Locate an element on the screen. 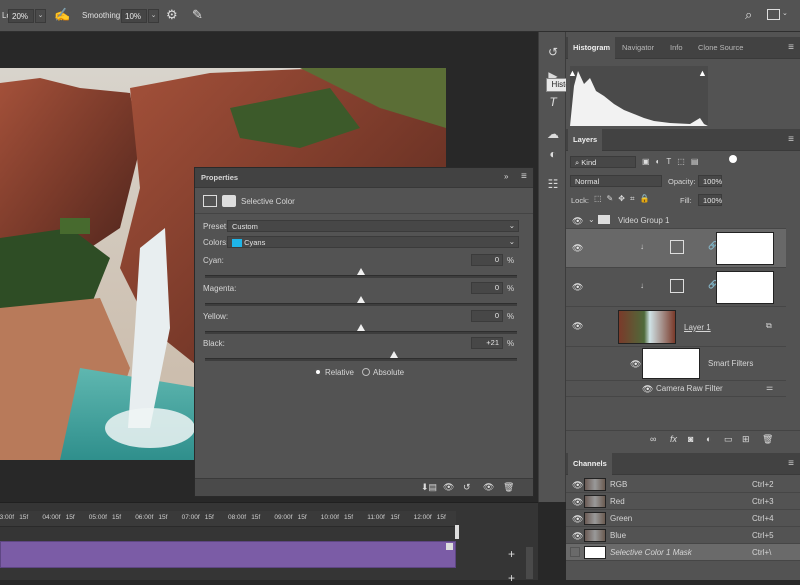 The height and width of the screenshot is (585, 800). channel-row-red: 👁 Red Ctrl+3 is located at coordinates (683, 501).